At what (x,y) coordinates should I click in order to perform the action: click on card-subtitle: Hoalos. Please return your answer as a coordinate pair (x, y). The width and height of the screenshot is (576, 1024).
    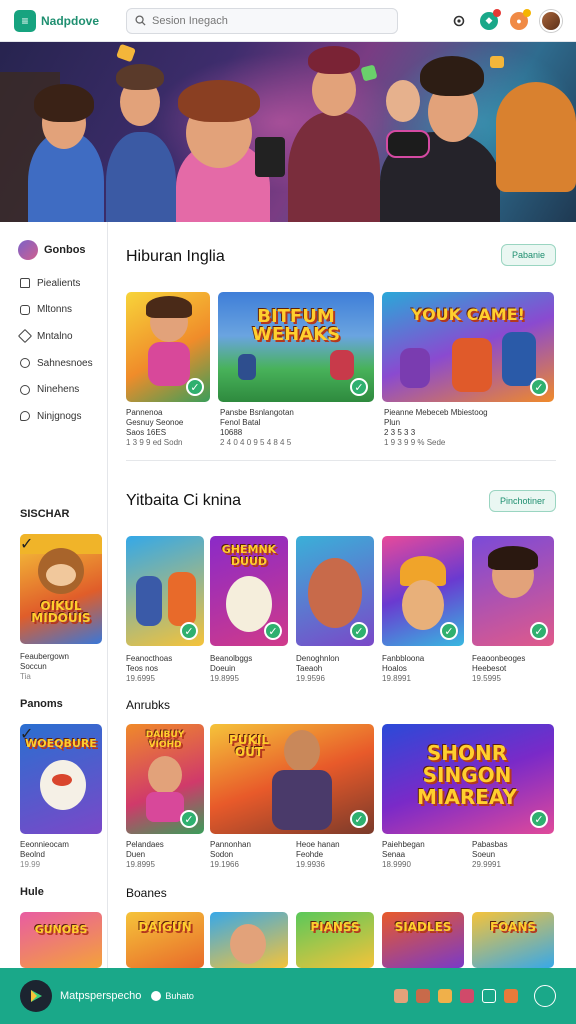
    Looking at the image, I should click on (394, 668).